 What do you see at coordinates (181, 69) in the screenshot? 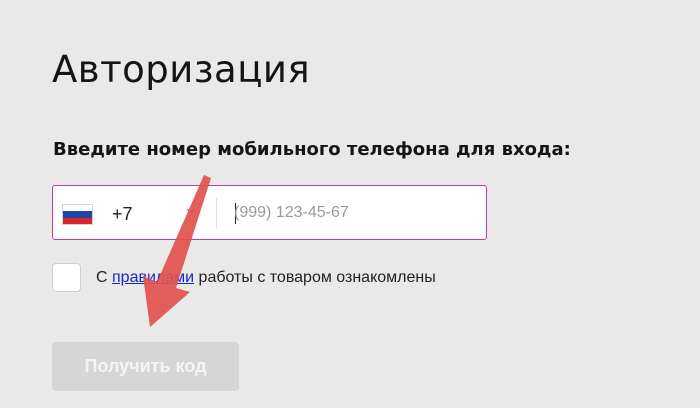
I see `page-title: Авторизация` at bounding box center [181, 69].